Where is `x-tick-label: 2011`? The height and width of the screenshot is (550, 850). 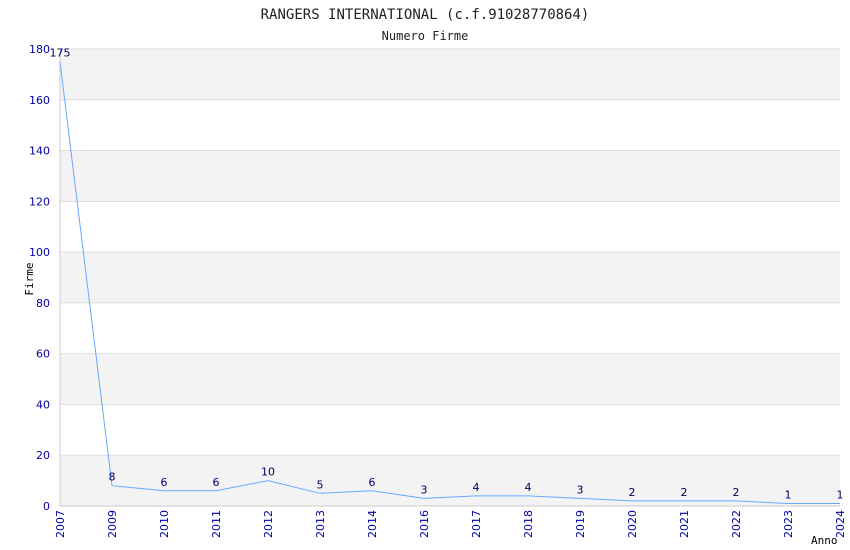
x-tick-label: 2011 is located at coordinates (216, 524).